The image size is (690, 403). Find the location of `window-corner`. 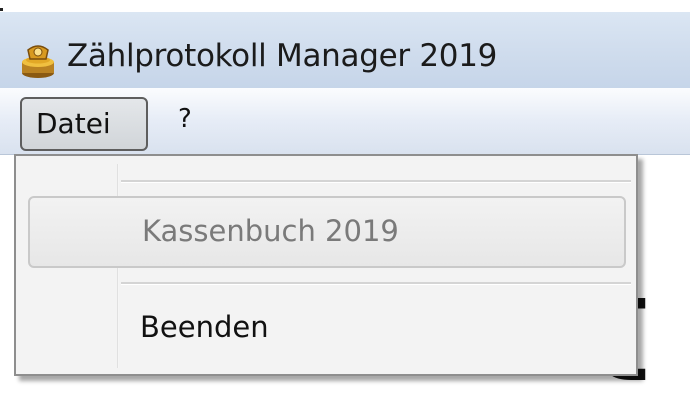

window-corner is located at coordinates (1, 9).